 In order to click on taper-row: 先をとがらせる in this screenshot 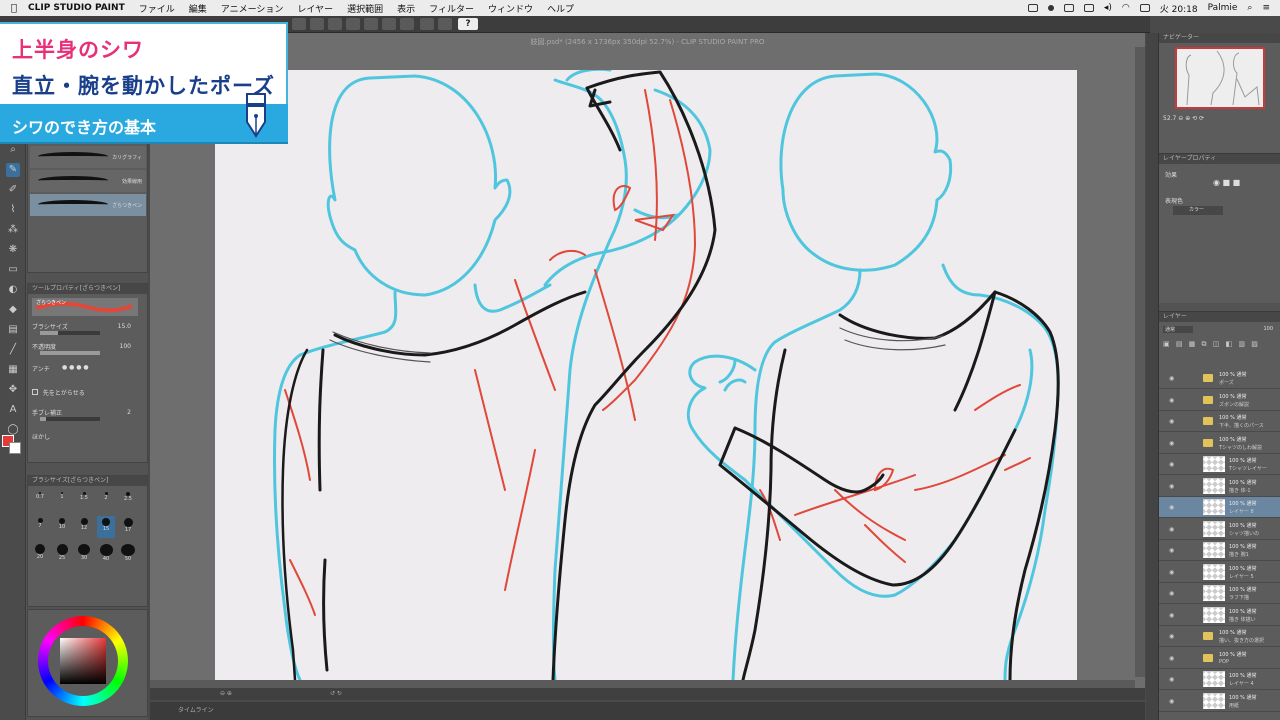, I will do `click(87, 395)`.